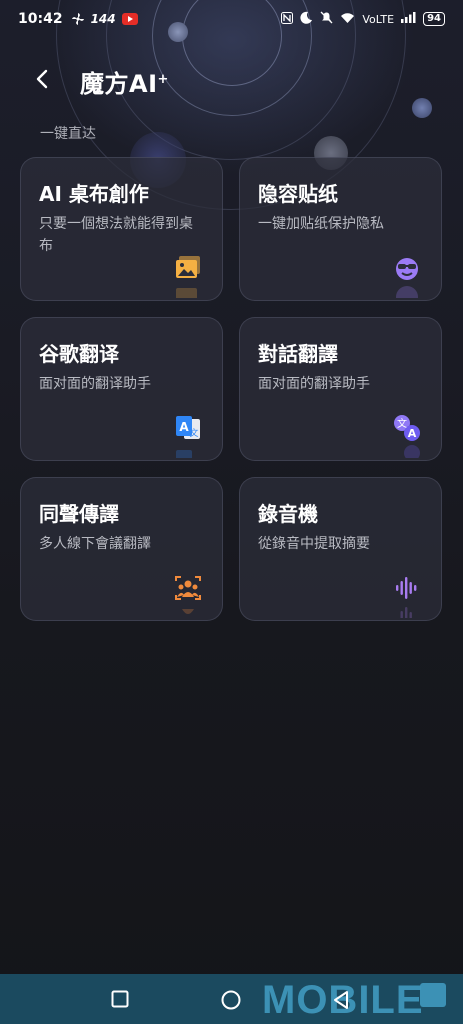 This screenshot has width=463, height=1024. I want to click on card-recorder: 錄音機 從錄音中提取摘要, so click(340, 549).